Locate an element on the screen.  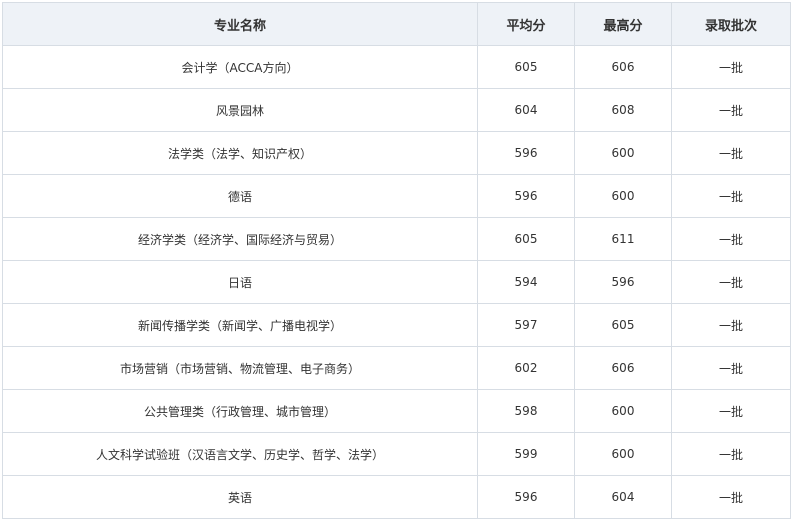
cell-major: 会计学（ACCA方向） is located at coordinates (240, 67).